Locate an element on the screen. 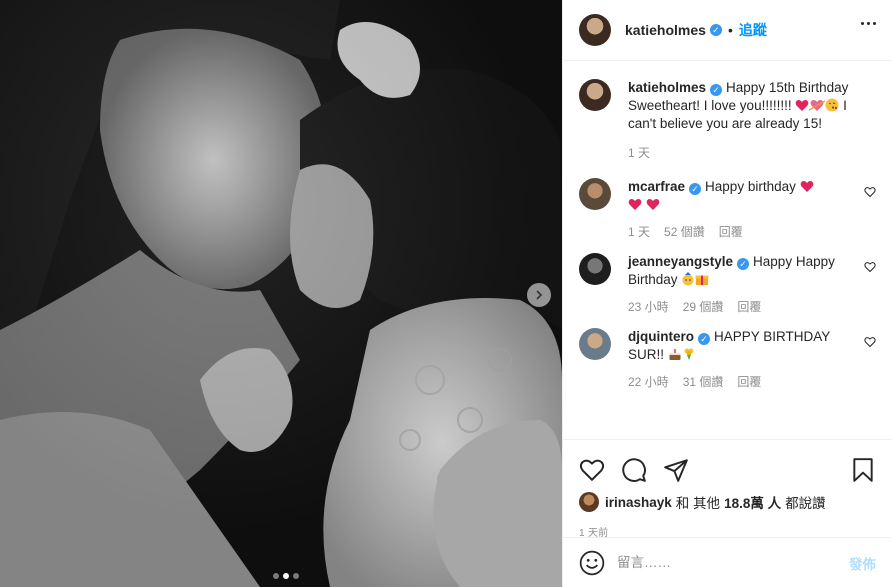  post-header: katieholmes ✓ • 追蹤 is located at coordinates (727, 30).